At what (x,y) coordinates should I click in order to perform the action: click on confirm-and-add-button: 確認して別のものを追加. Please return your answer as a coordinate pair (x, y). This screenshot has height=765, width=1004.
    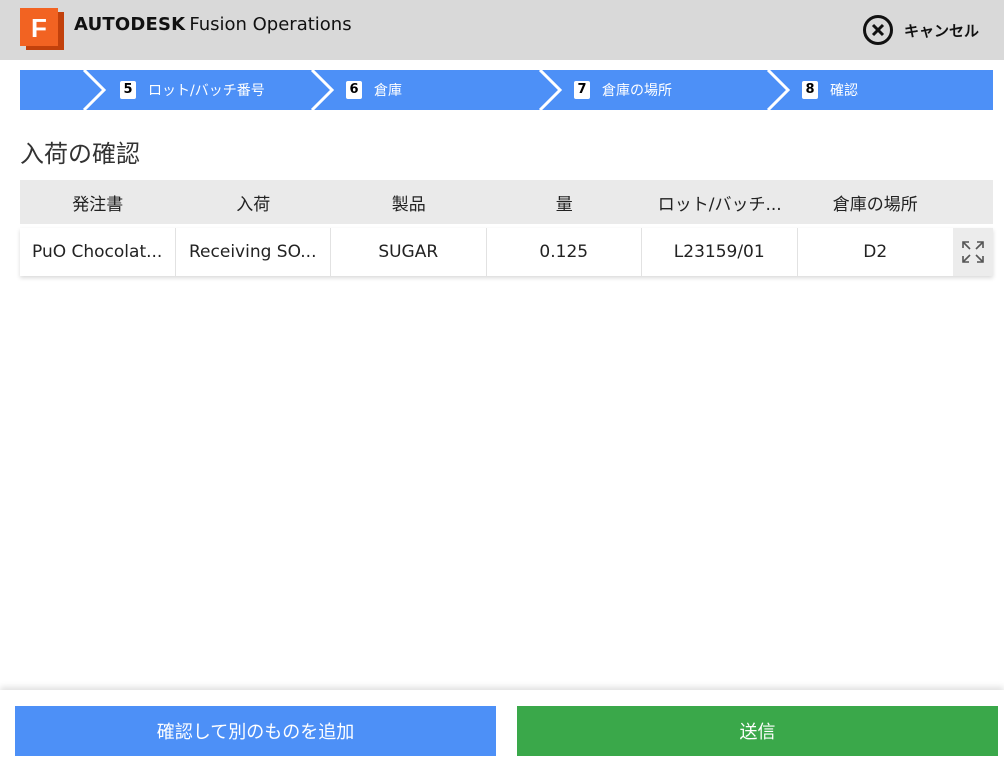
    Looking at the image, I should click on (255, 731).